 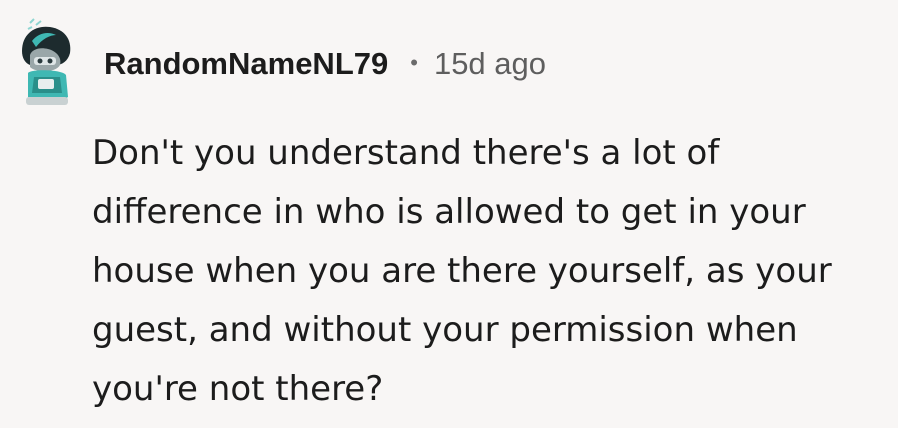 I want to click on comment-timestamp: 15d ago, so click(x=490, y=64).